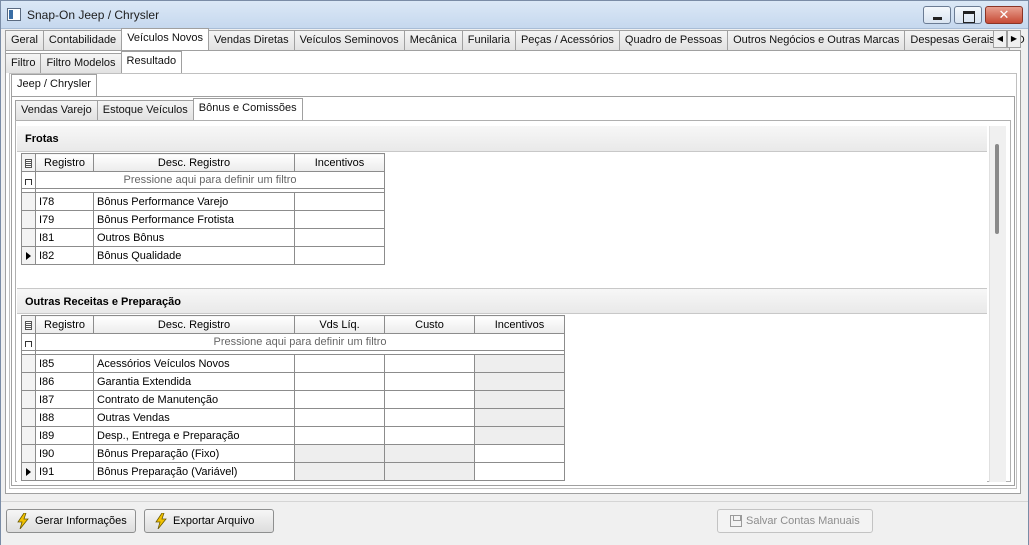  Describe the element at coordinates (194, 201) in the screenshot. I see `cell-desc: Bônus Performance Varejo` at that location.